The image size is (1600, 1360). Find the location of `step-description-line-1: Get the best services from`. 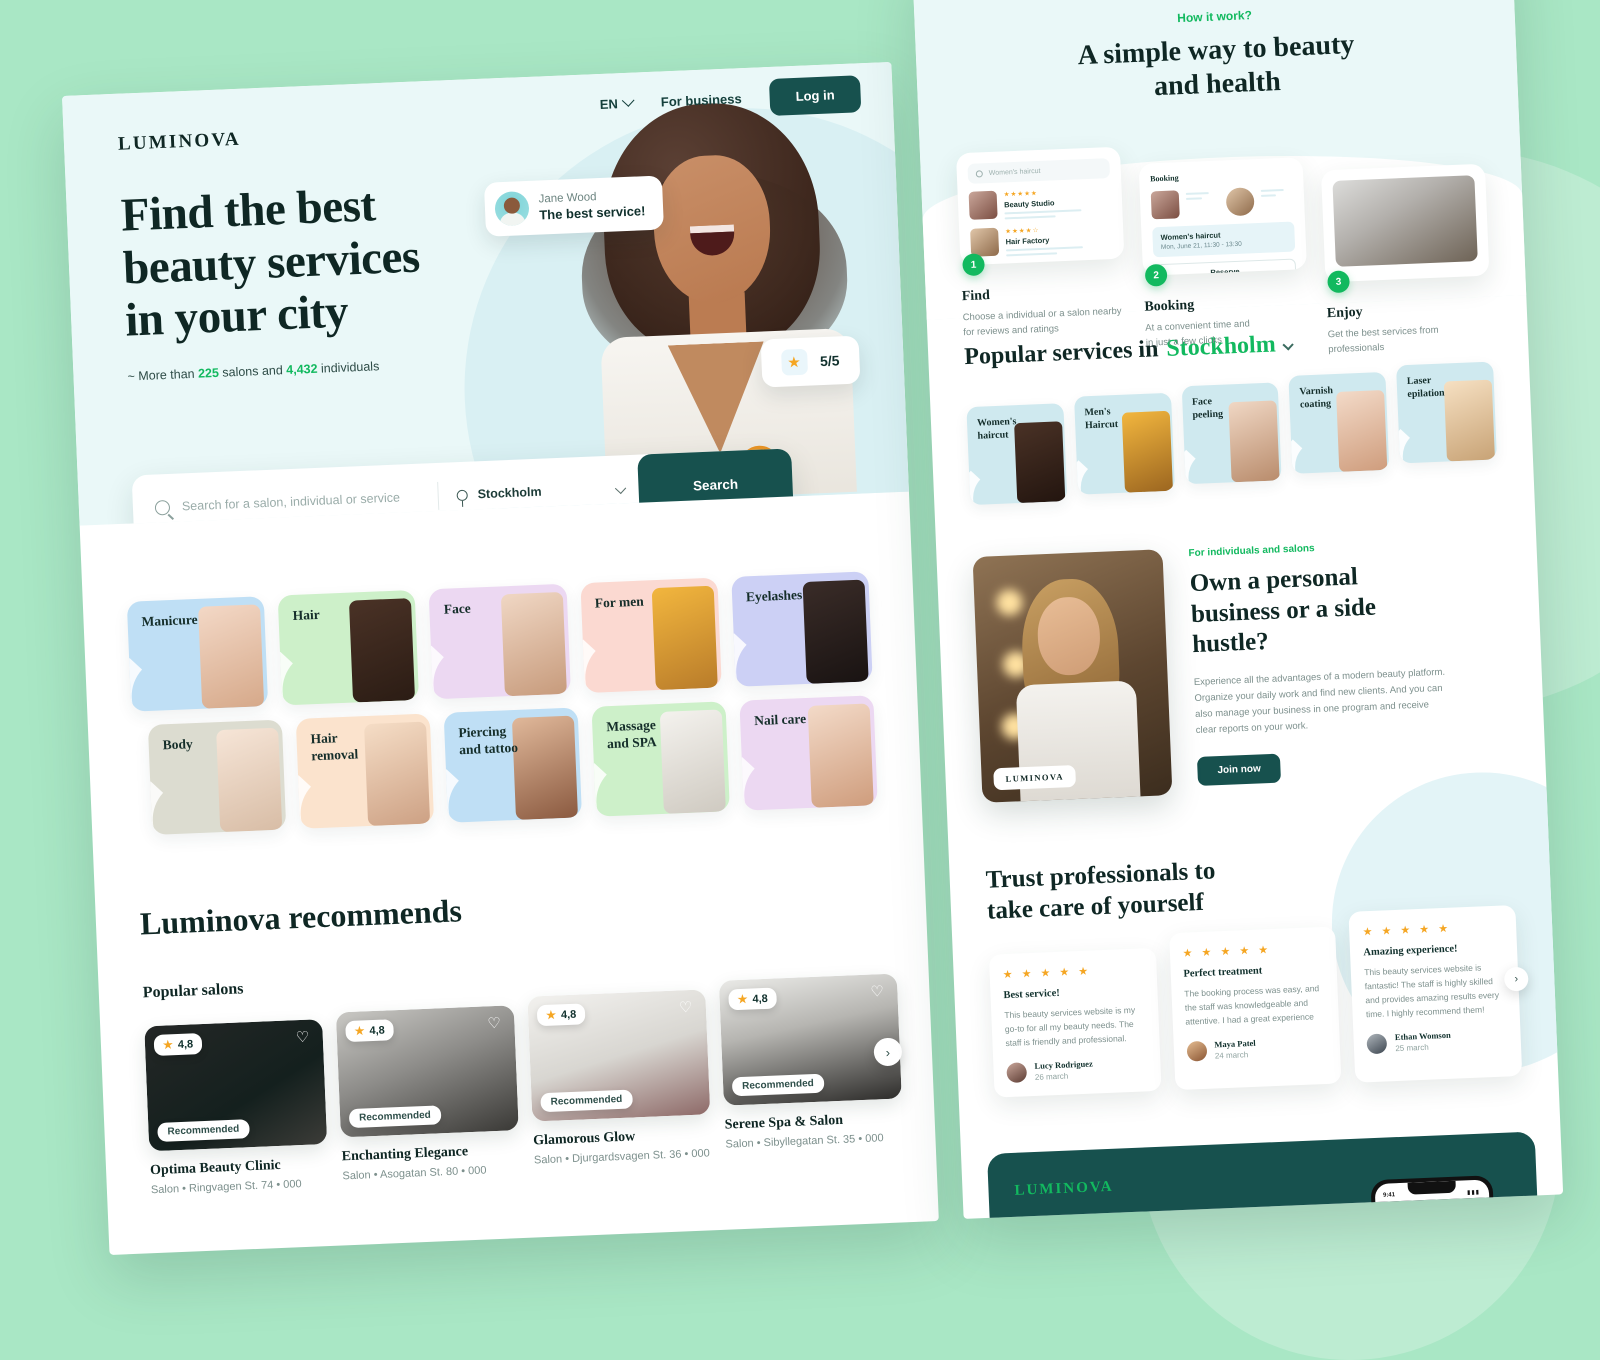

step-description-line-1: Get the best services from is located at coordinates (1383, 332).